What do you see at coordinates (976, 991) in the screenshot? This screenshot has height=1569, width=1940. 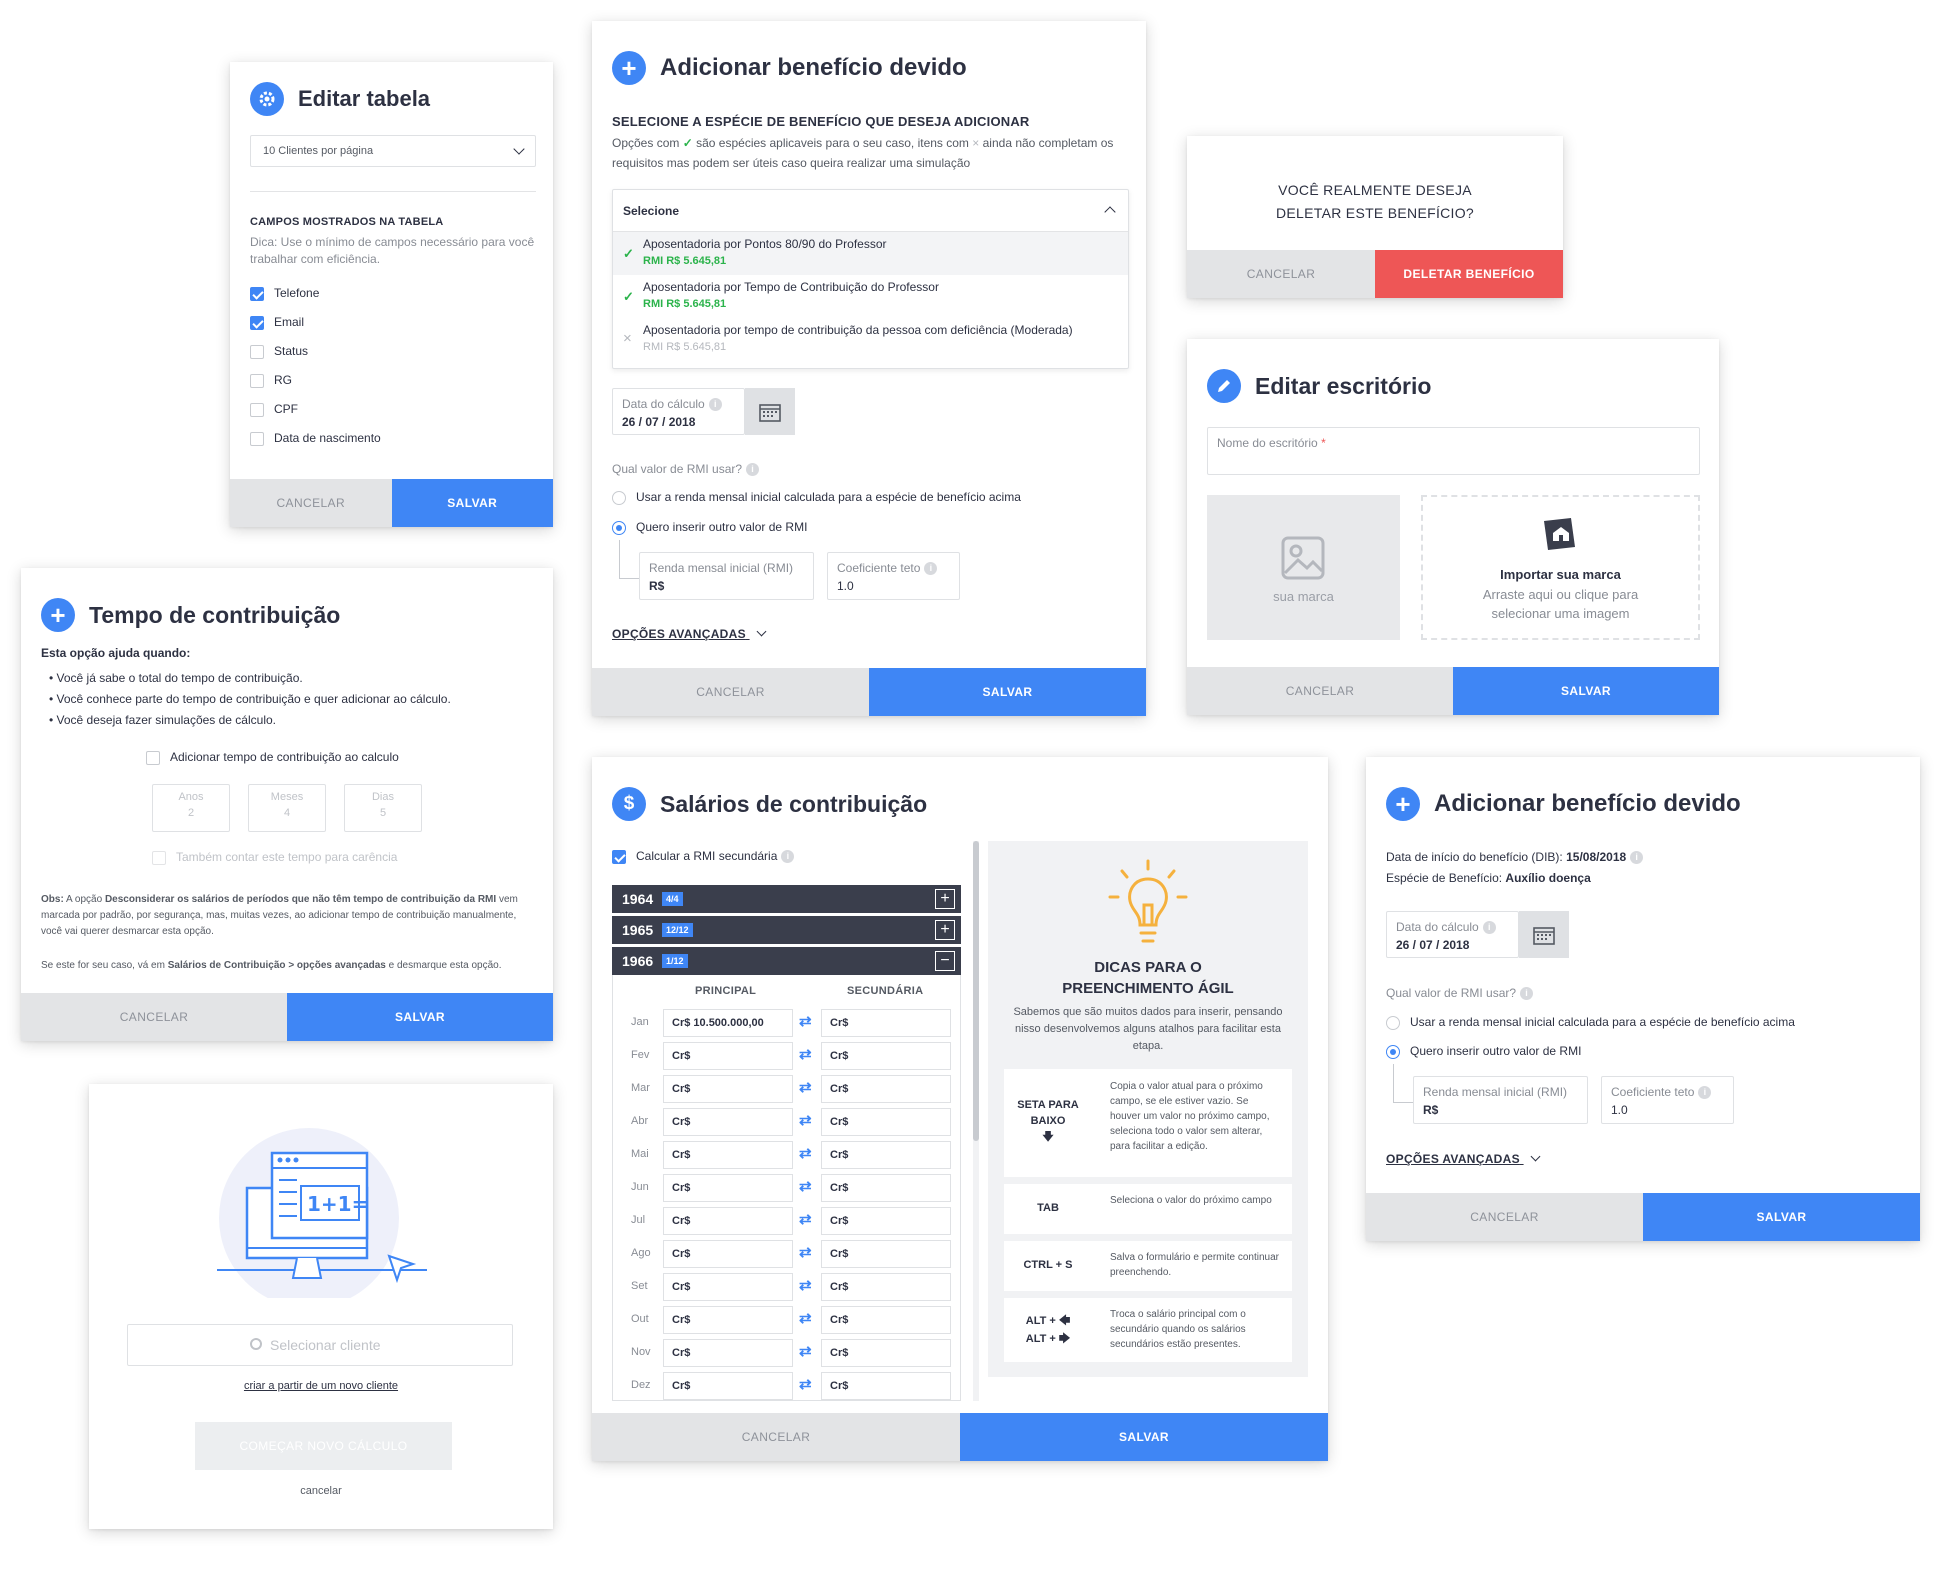 I see `scrollbar-thumb` at bounding box center [976, 991].